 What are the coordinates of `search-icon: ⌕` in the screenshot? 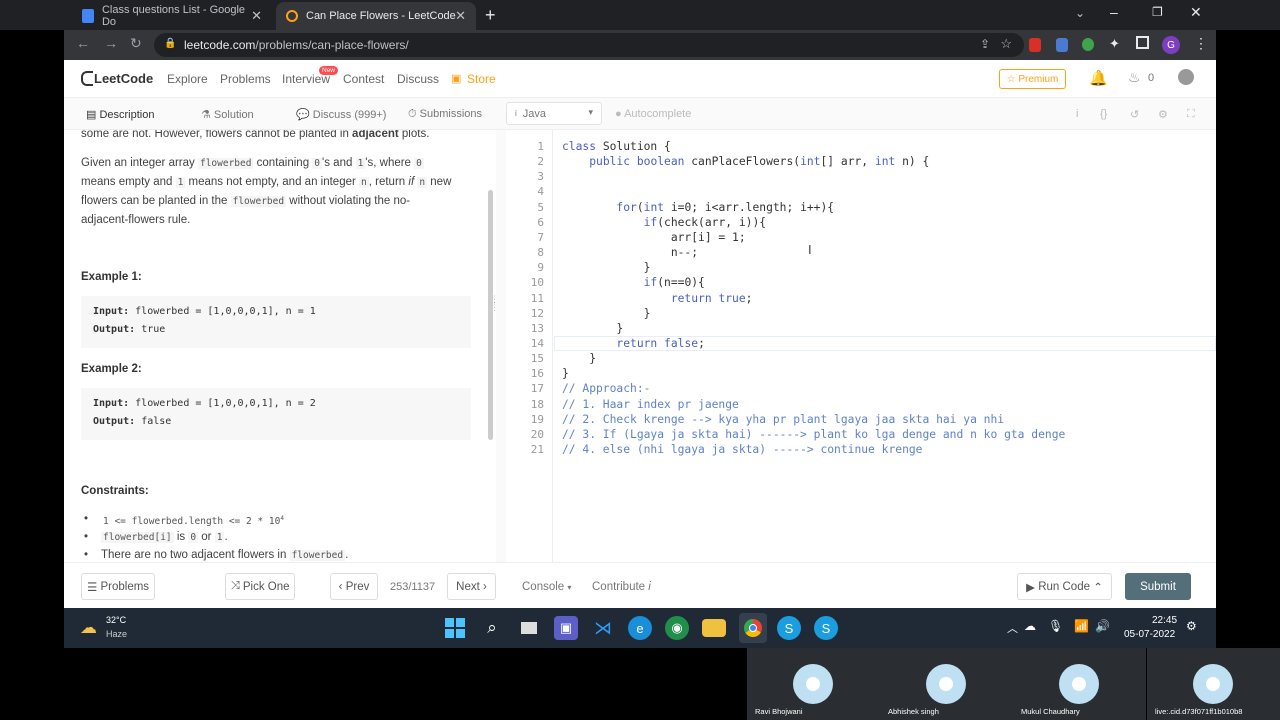 It's located at (492, 628).